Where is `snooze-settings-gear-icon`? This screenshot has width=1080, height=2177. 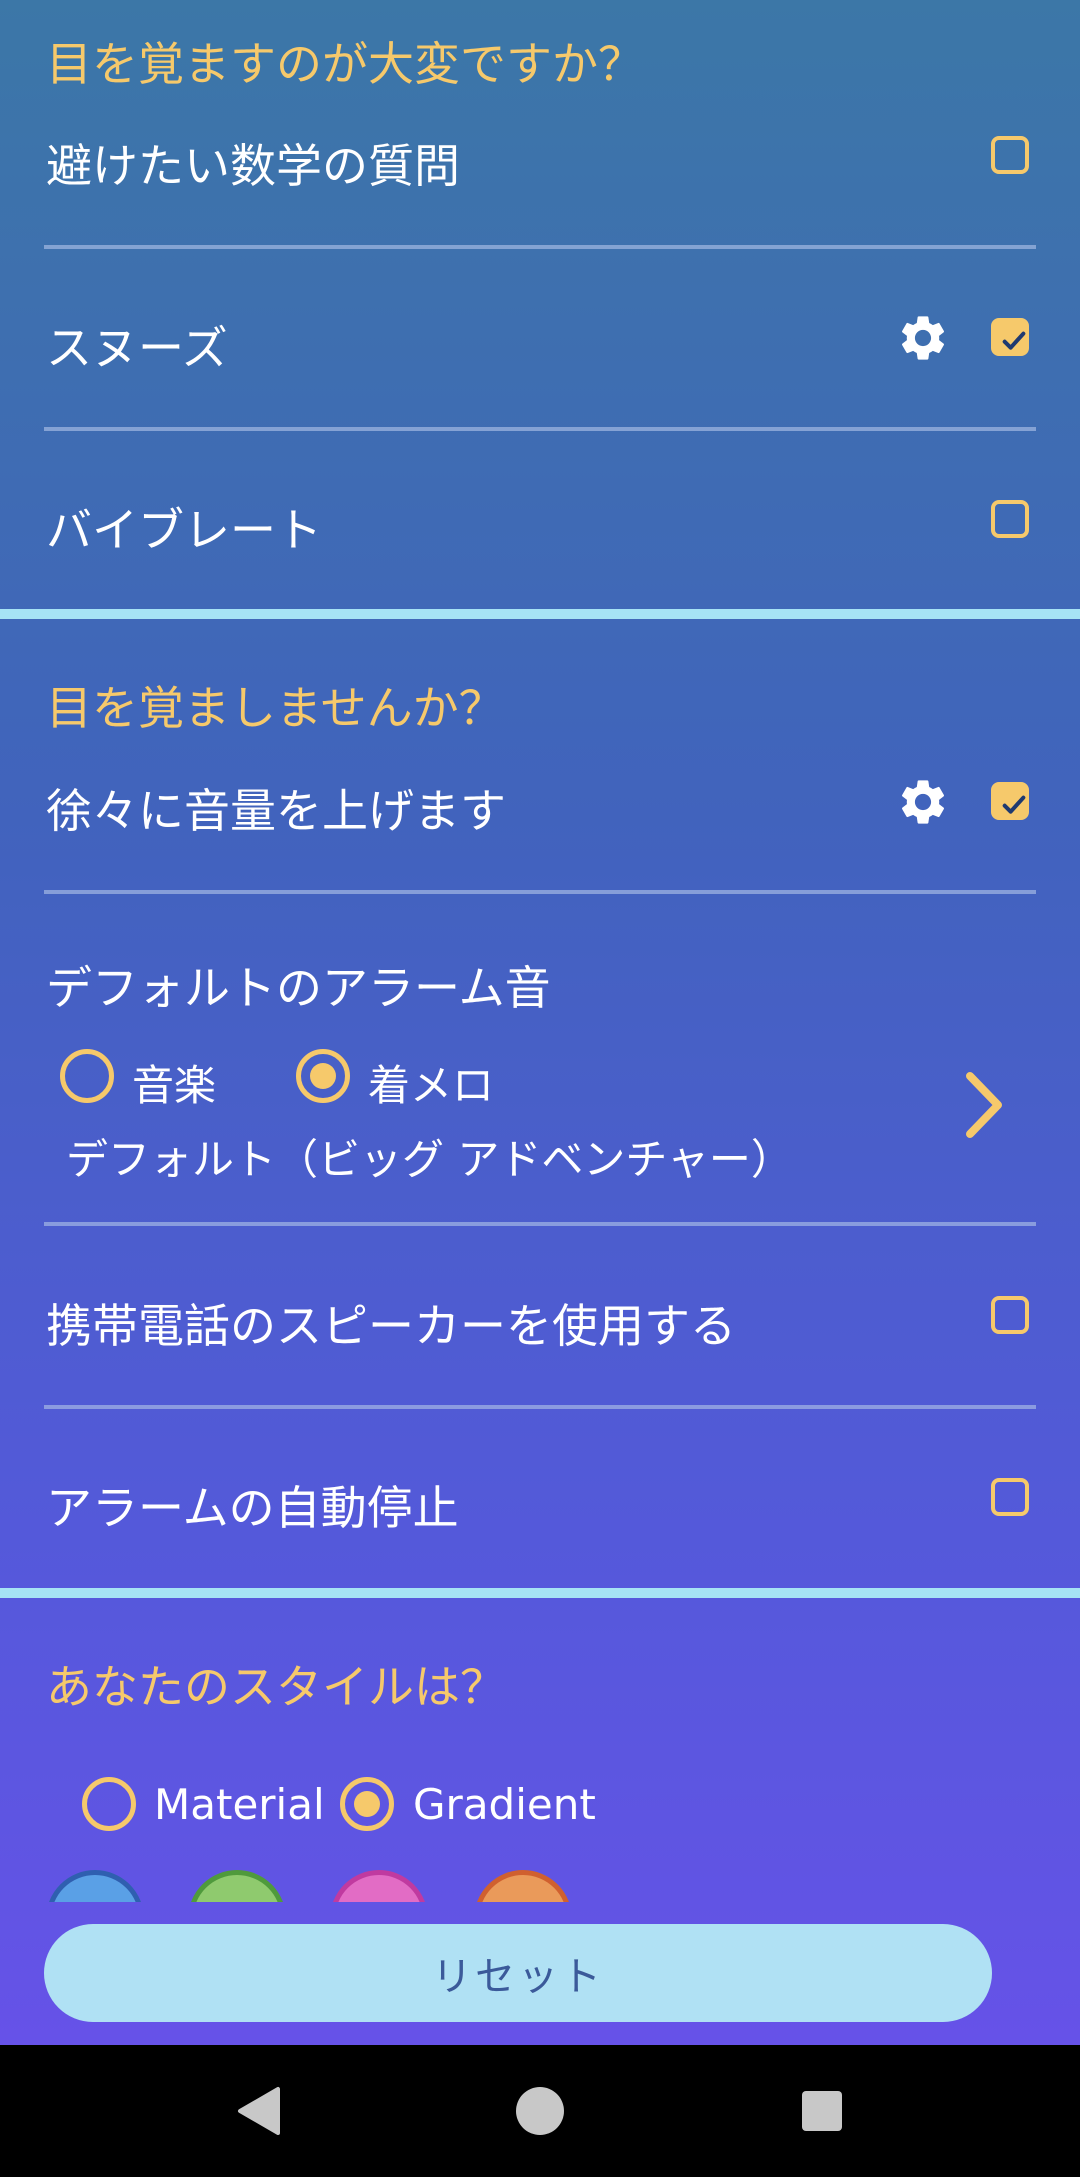 snooze-settings-gear-icon is located at coordinates (923, 338).